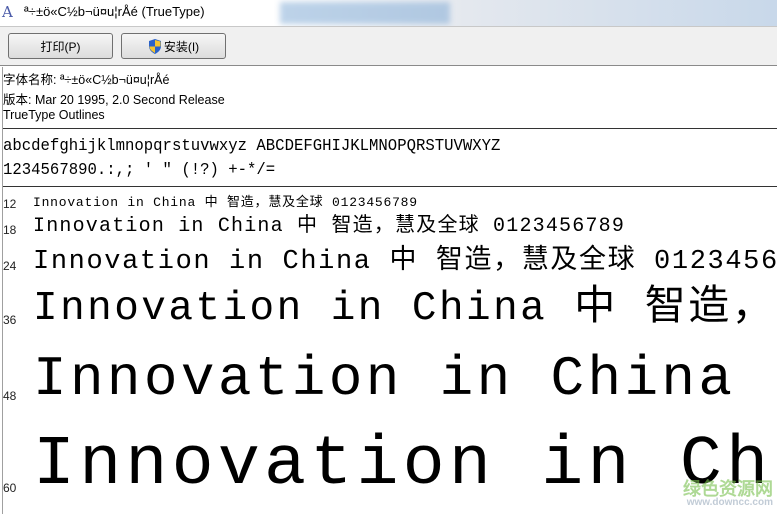  What do you see at coordinates (10, 230) in the screenshot?
I see `size-label: 18` at bounding box center [10, 230].